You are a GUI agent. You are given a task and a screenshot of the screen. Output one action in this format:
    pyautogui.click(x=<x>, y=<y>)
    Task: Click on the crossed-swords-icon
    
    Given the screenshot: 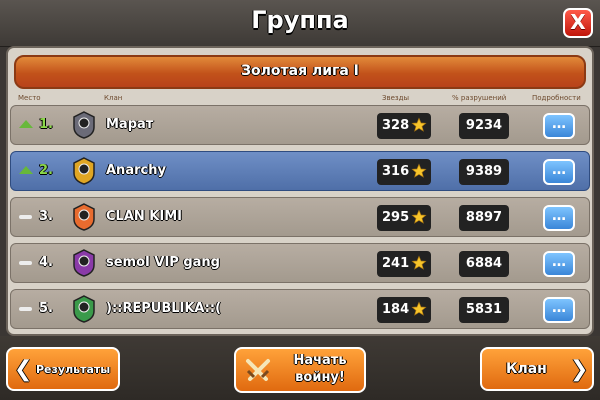 What is the action you would take?
    pyautogui.click(x=258, y=370)
    